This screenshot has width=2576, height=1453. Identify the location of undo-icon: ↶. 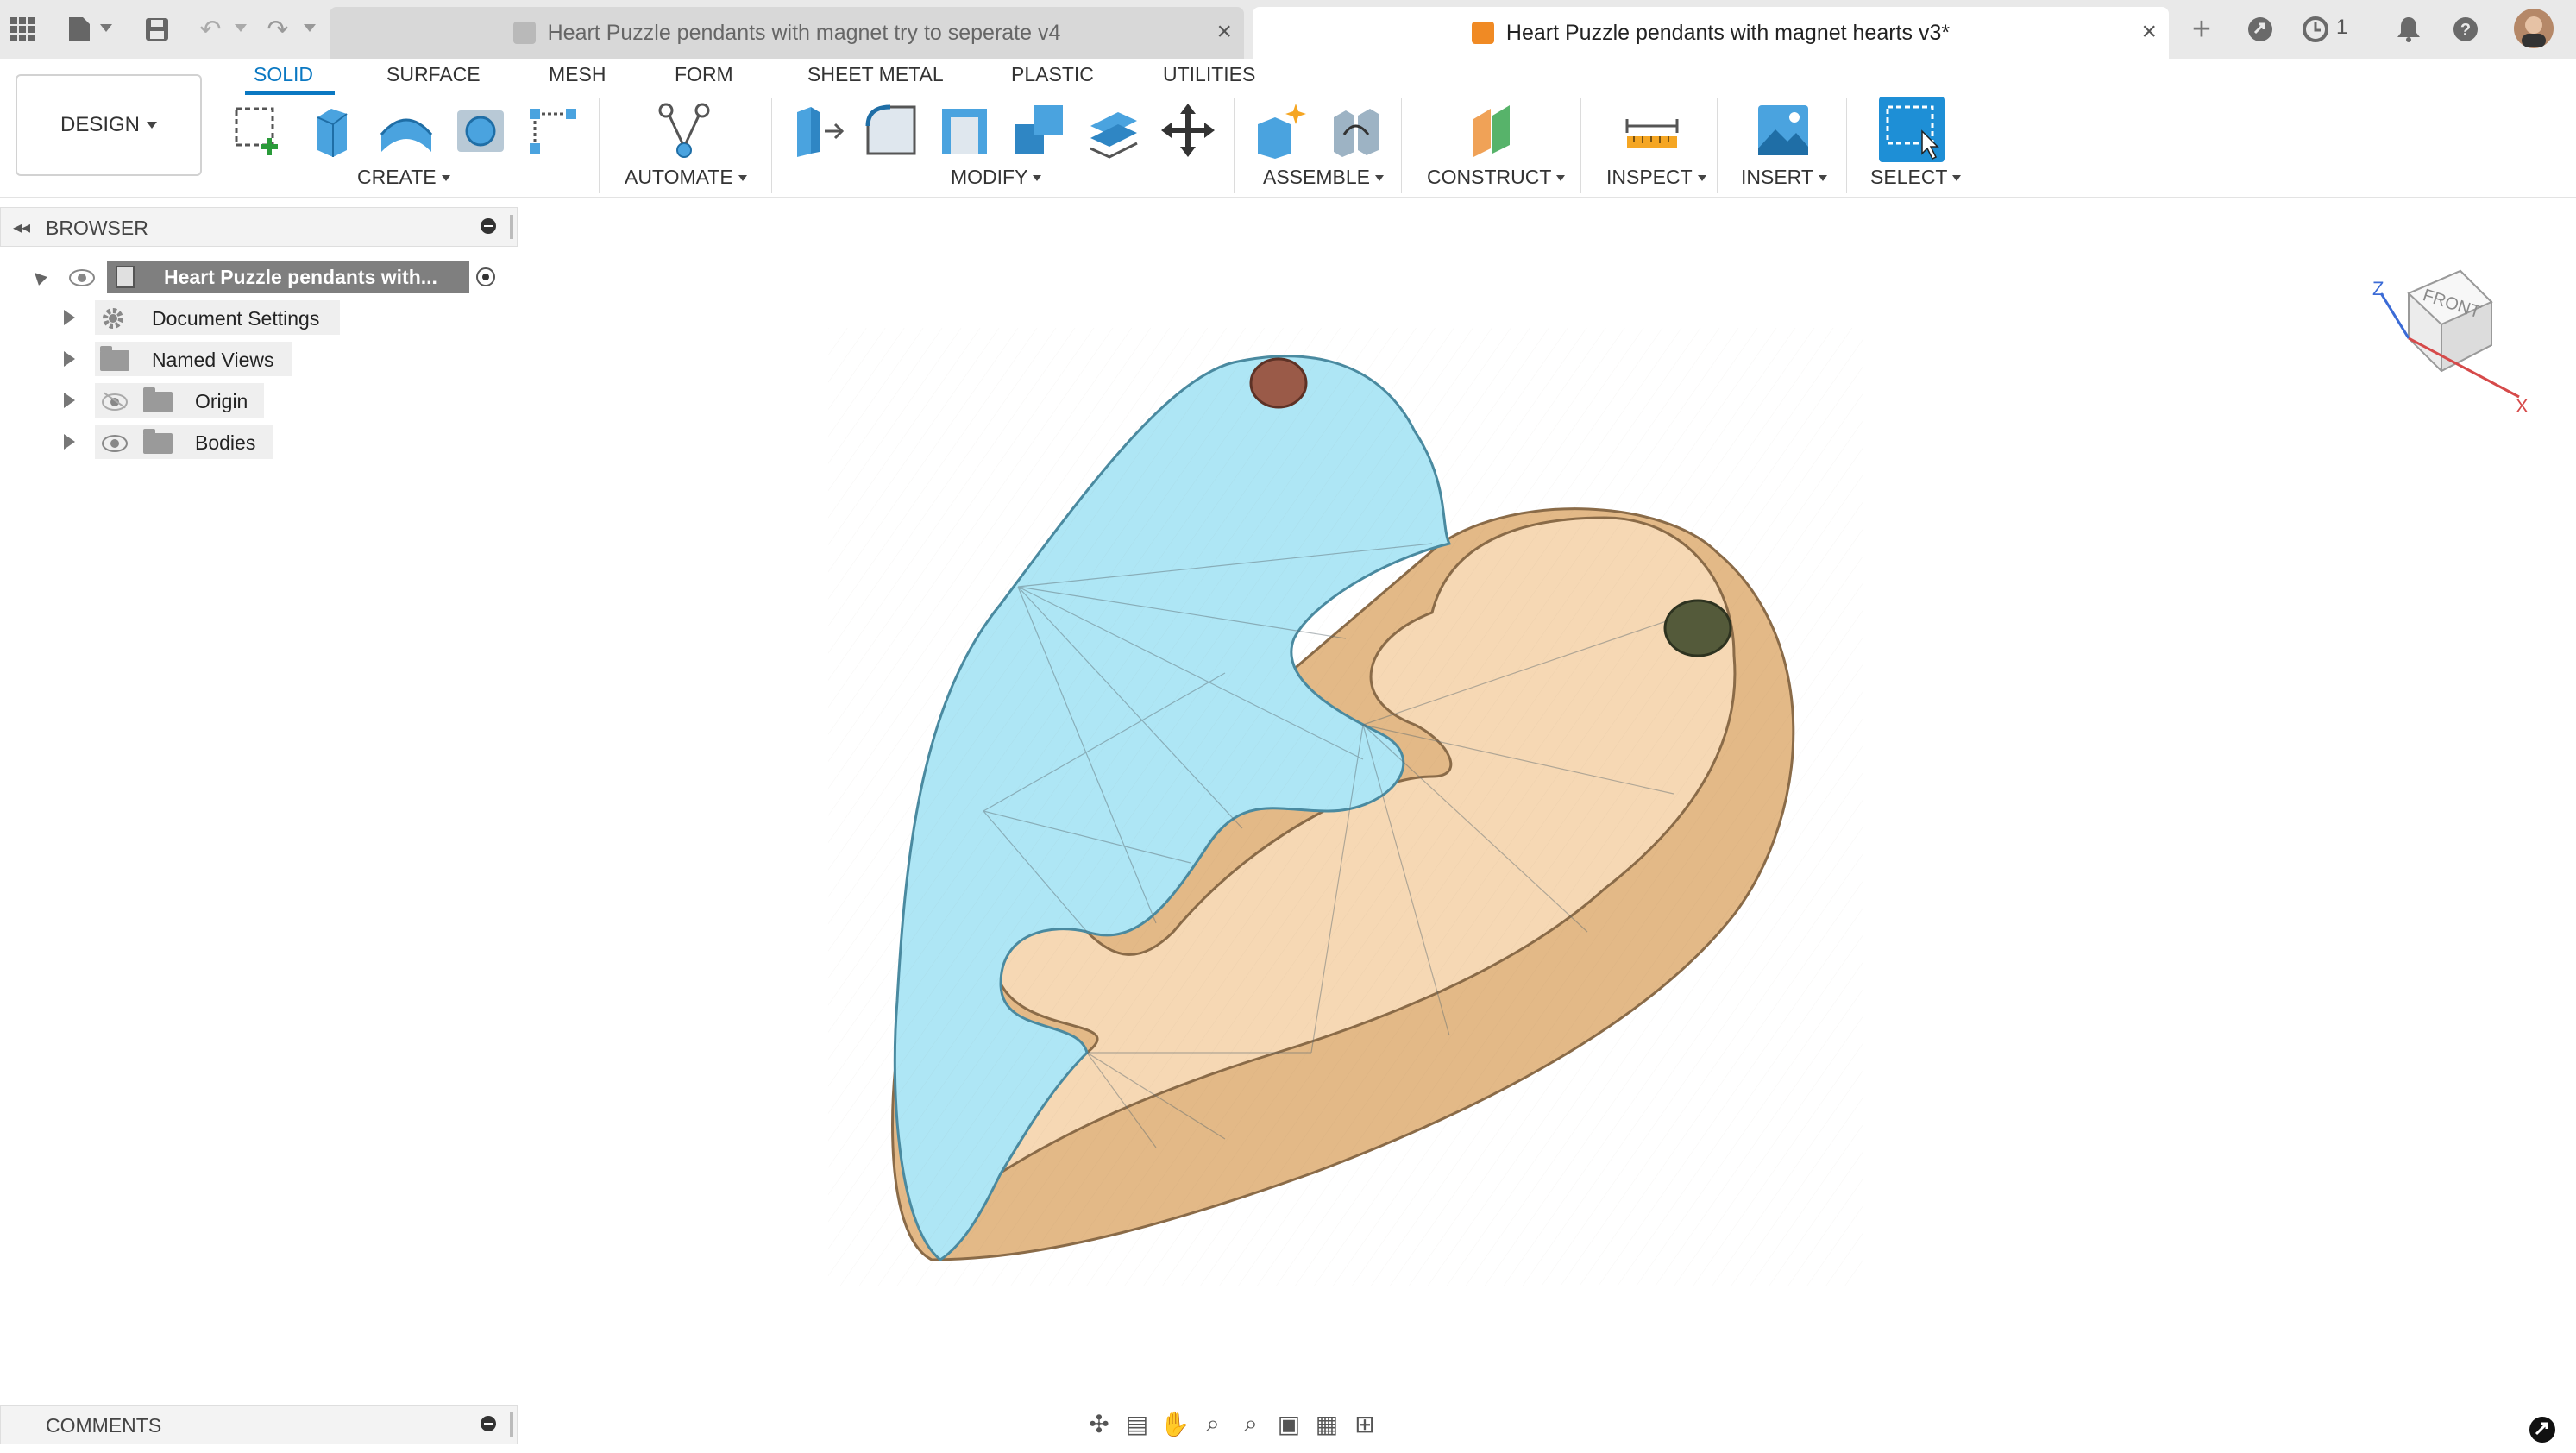
(210, 30).